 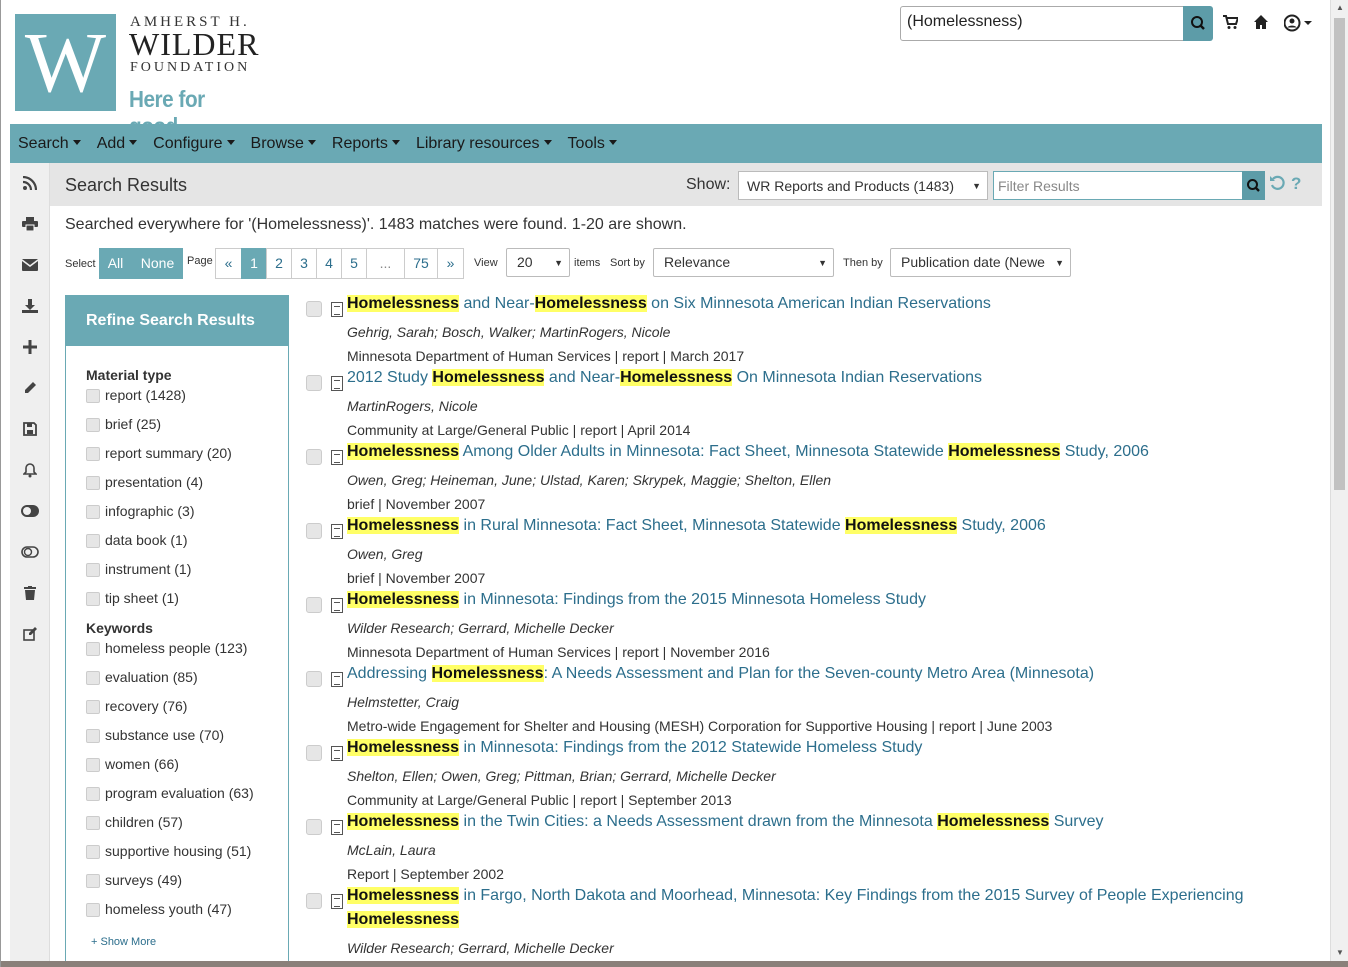 What do you see at coordinates (1299, 25) in the screenshot?
I see `user-account-icon` at bounding box center [1299, 25].